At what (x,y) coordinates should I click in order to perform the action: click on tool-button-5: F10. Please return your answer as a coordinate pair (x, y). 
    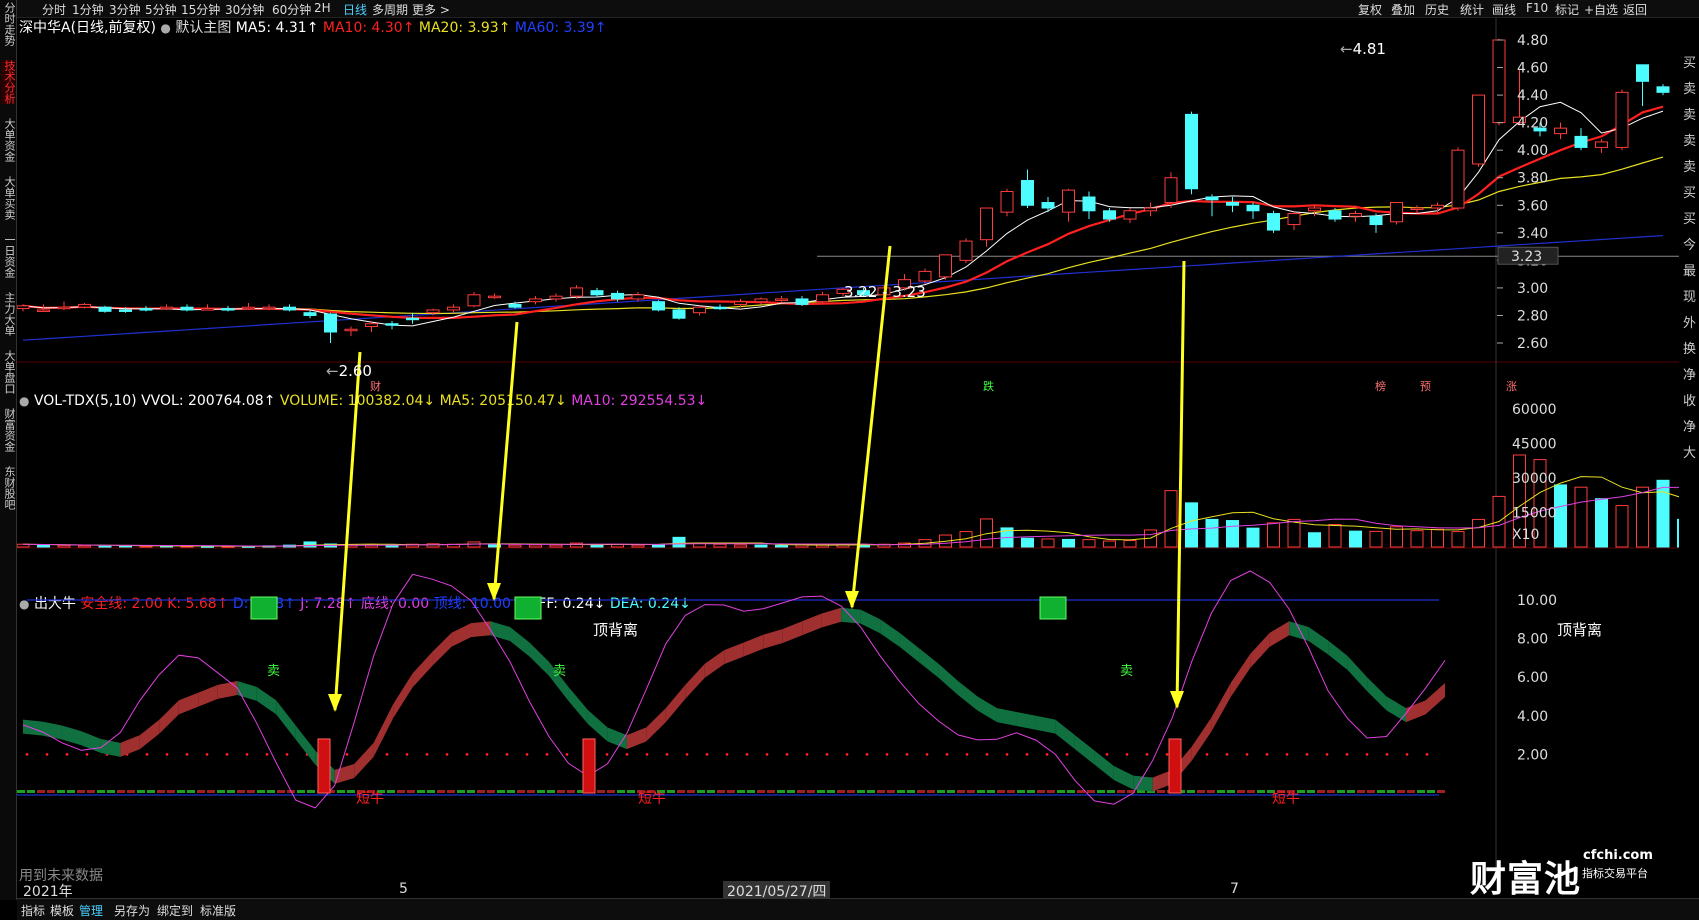
    Looking at the image, I should click on (1537, 8).